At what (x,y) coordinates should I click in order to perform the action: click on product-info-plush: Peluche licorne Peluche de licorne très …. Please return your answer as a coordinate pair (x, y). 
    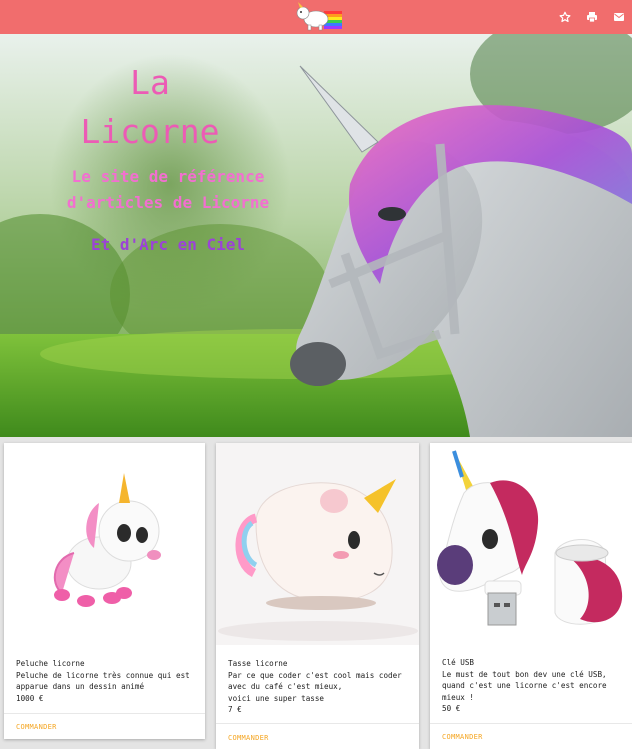
    Looking at the image, I should click on (106, 681).